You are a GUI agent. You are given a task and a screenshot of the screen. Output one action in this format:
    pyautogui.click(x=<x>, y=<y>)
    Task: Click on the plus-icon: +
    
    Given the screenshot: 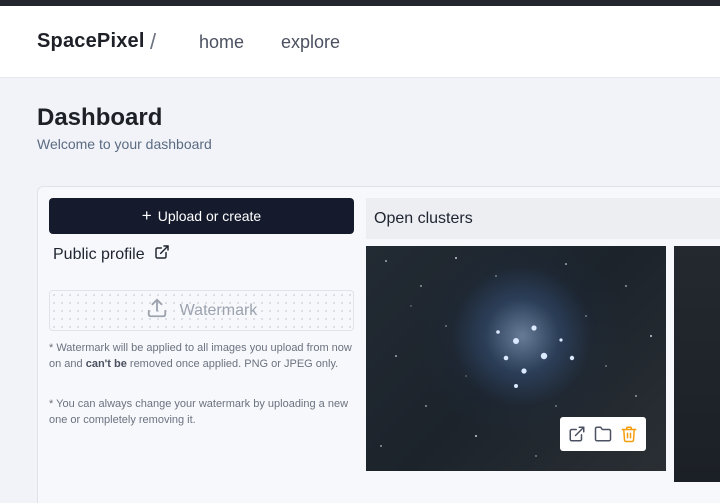 What is the action you would take?
    pyautogui.click(x=146, y=215)
    